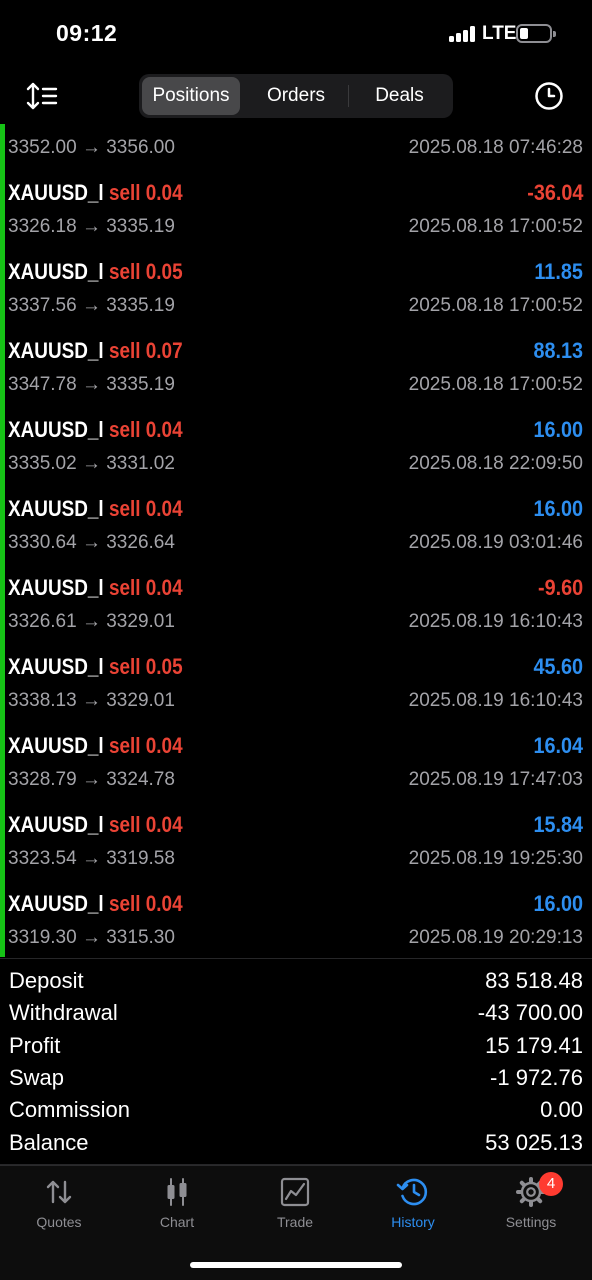 This screenshot has height=1280, width=592. What do you see at coordinates (91, 621) in the screenshot?
I see `deal-prices: 3326.61 → 3329.01` at bounding box center [91, 621].